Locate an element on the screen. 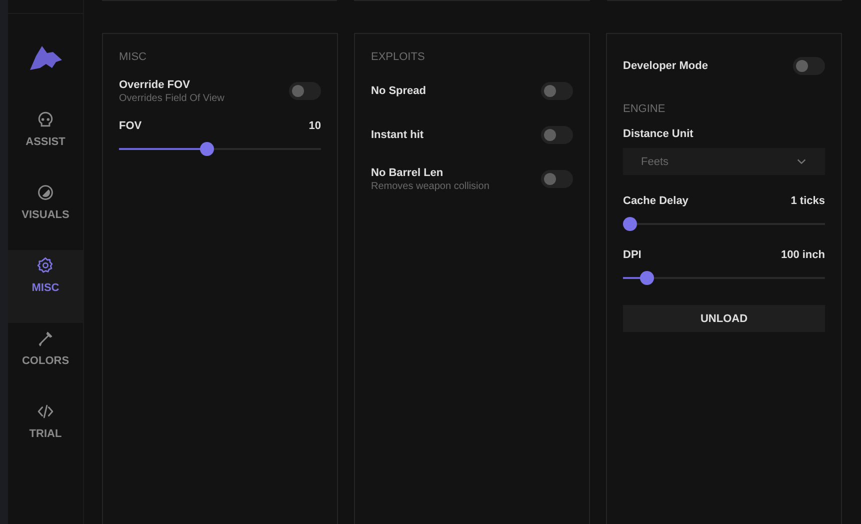 The image size is (861, 524). option-label: Instant hit is located at coordinates (397, 135).